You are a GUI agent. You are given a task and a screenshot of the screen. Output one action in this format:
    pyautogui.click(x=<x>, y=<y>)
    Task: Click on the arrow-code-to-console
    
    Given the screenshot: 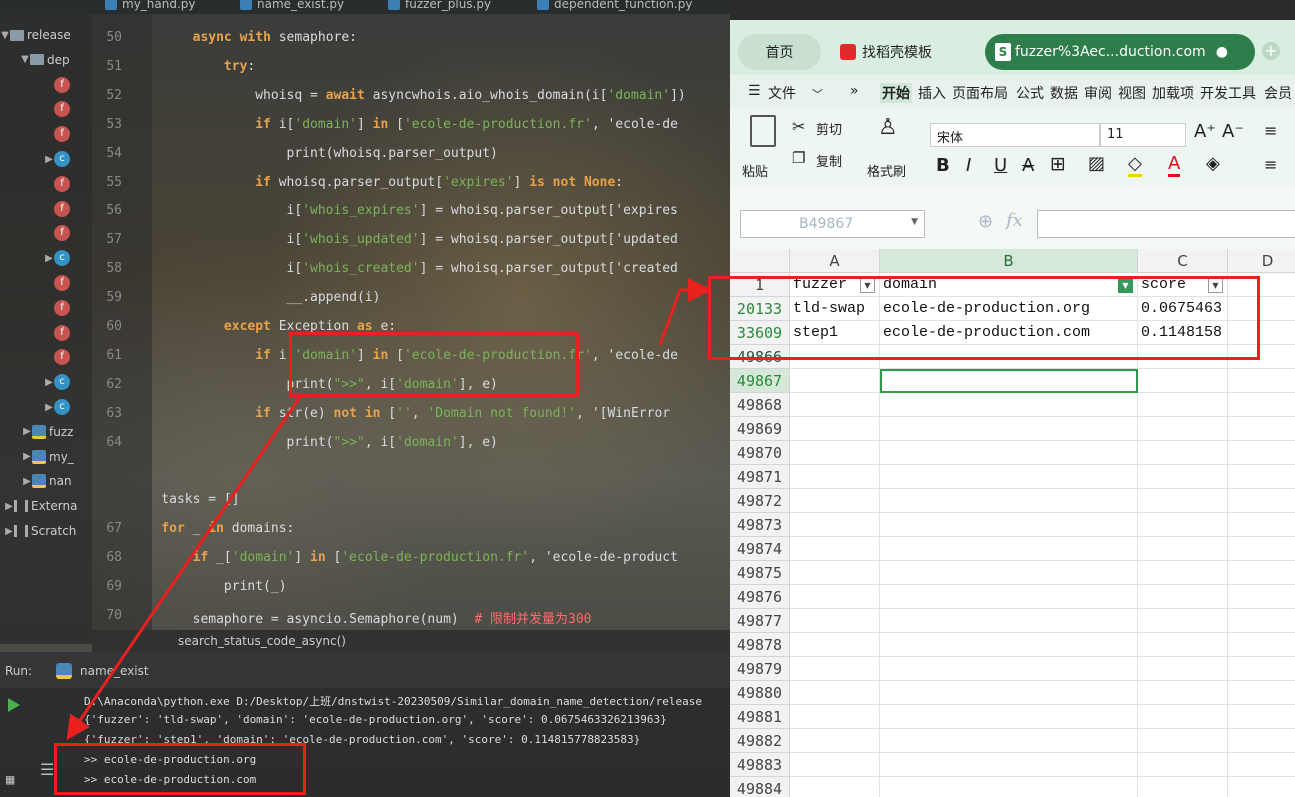 What is the action you would take?
    pyautogui.click(x=184, y=568)
    